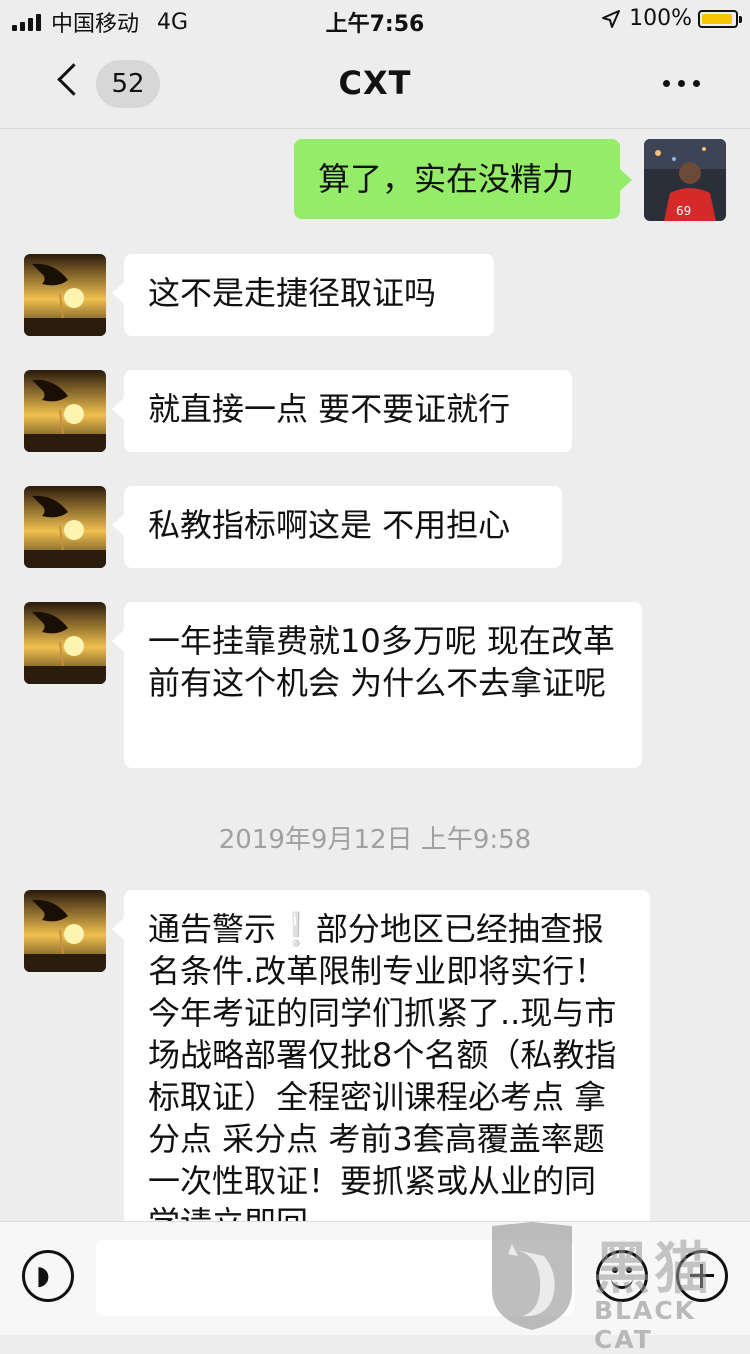  Describe the element at coordinates (681, 83) in the screenshot. I see `more-dots-icon` at that location.